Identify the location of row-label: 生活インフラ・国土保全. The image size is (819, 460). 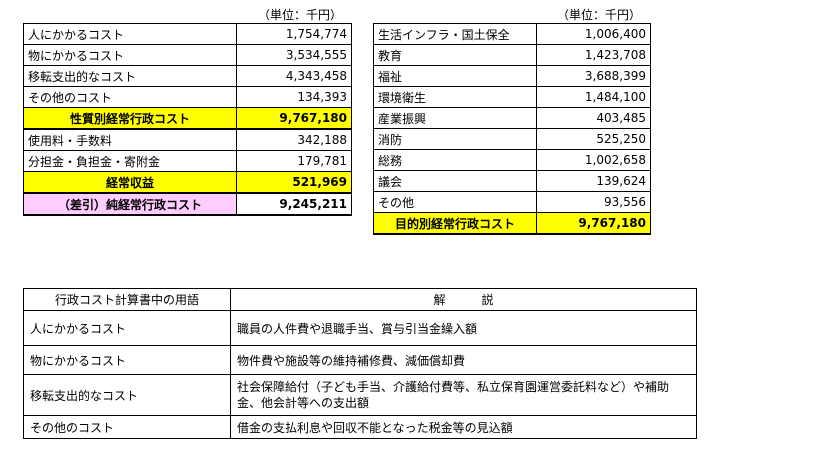
(455, 34).